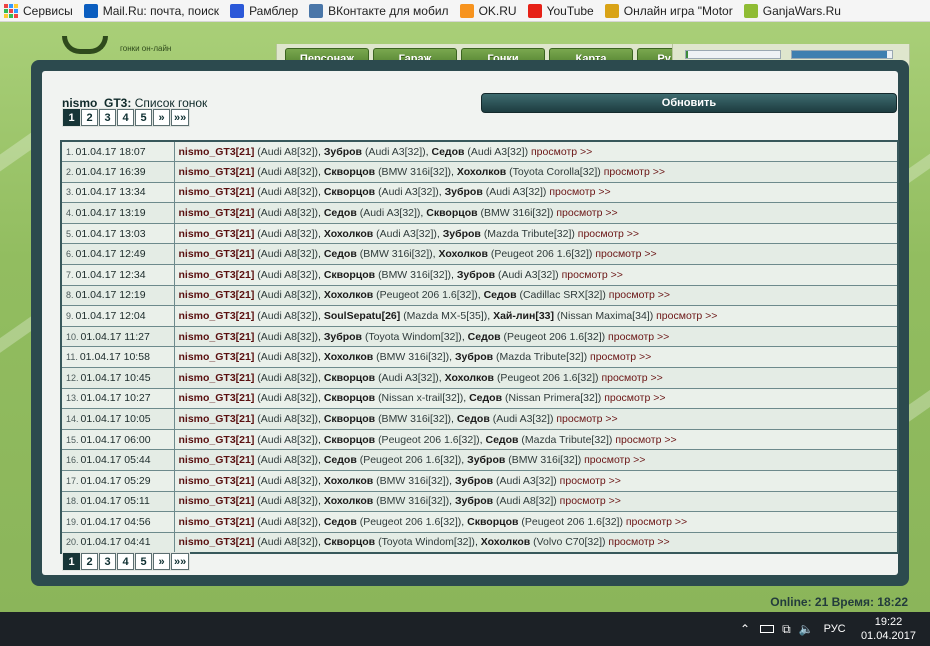  What do you see at coordinates (362, 316) in the screenshot?
I see `racer-name: SoulSepatu[26]` at bounding box center [362, 316].